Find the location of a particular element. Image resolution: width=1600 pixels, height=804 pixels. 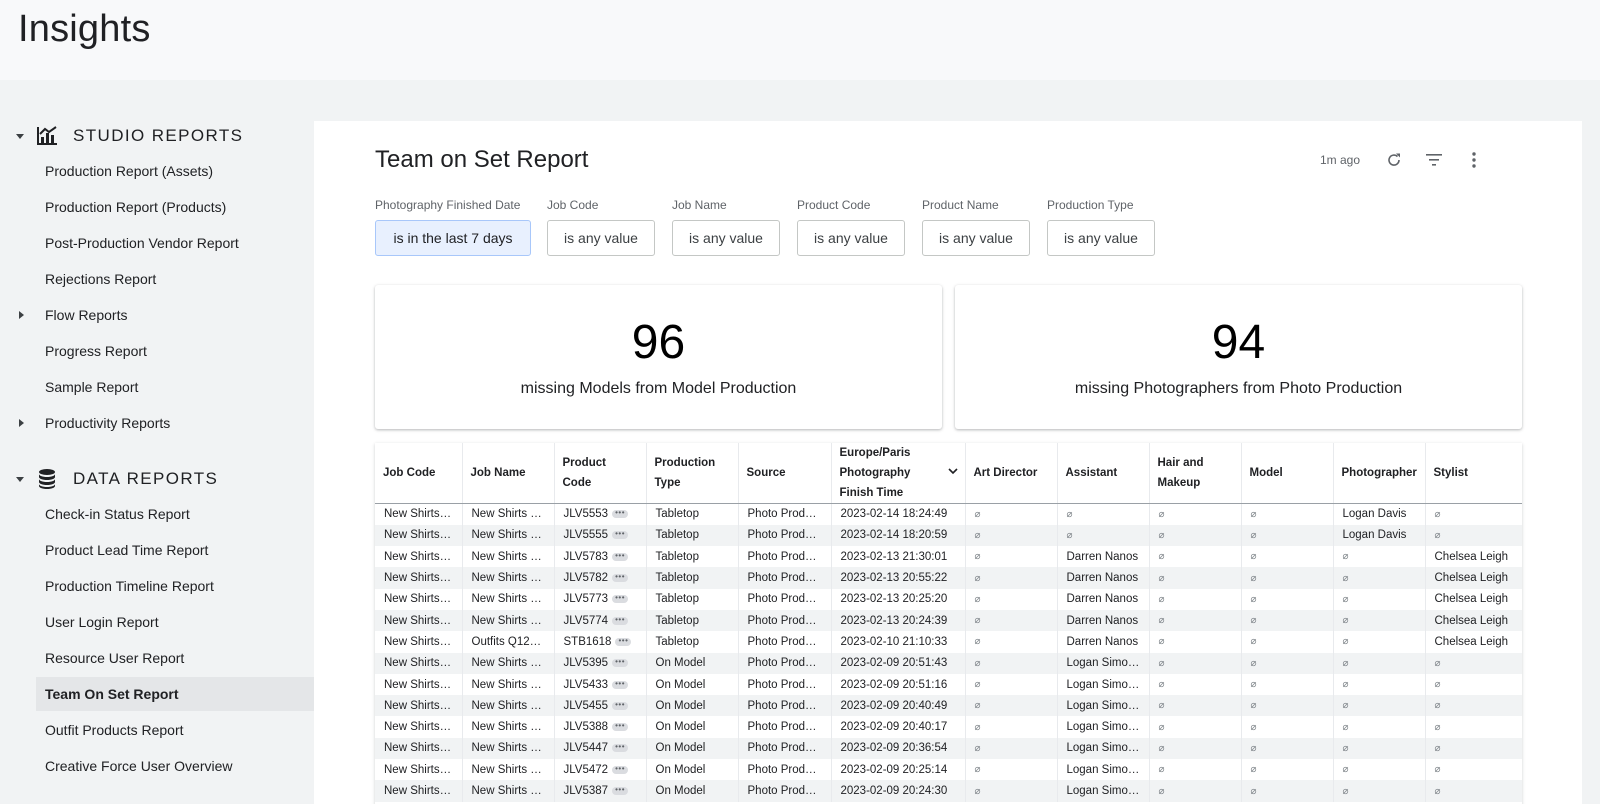

table-cell: 2023-02-09 20:25:14 is located at coordinates (898, 770).